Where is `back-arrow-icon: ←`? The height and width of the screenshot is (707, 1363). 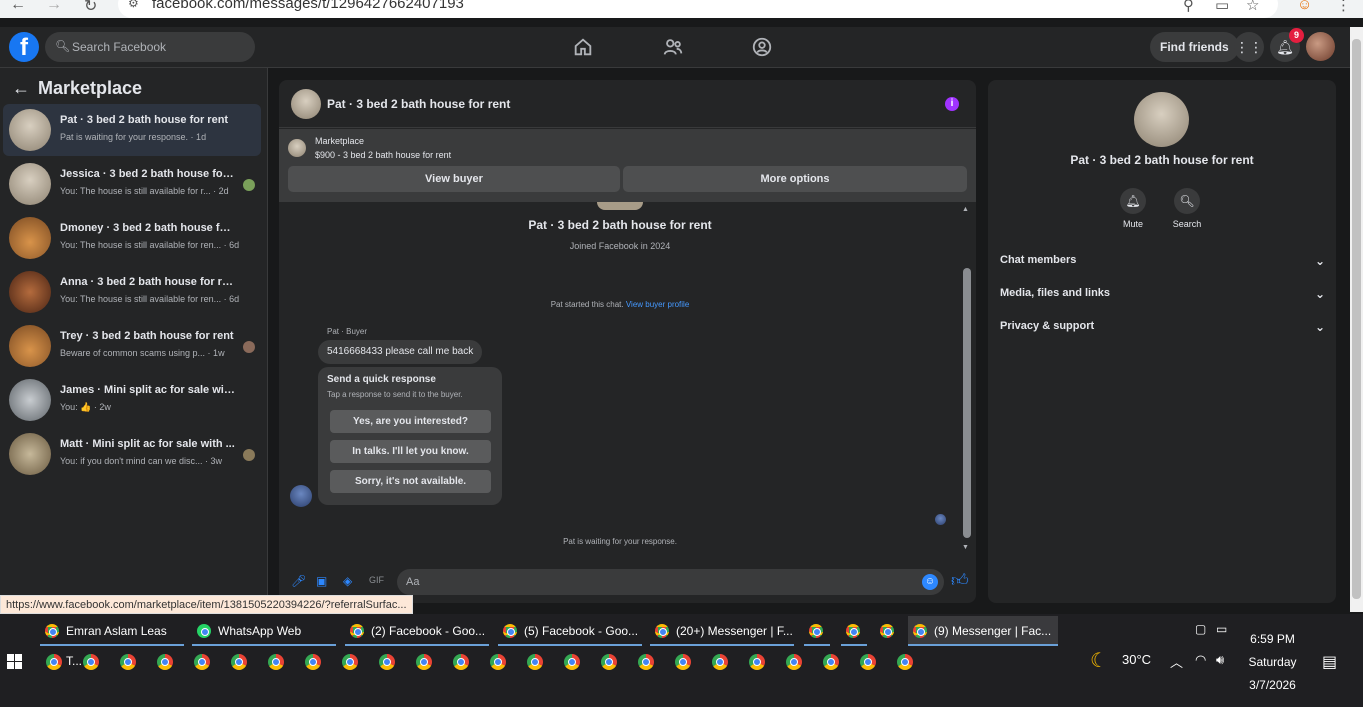
back-arrow-icon: ← is located at coordinates (21, 88).